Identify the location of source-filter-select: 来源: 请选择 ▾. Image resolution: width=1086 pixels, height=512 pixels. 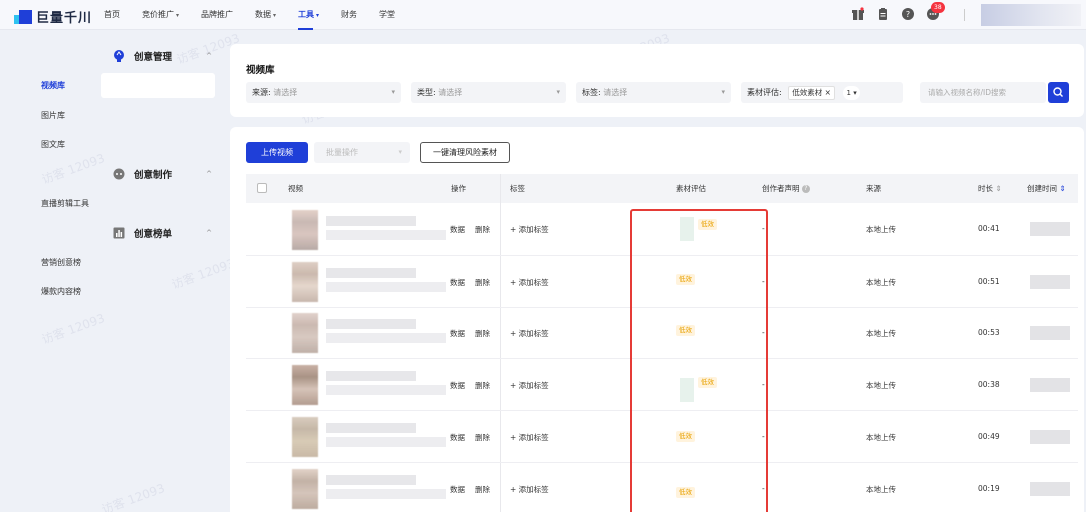
(323, 92).